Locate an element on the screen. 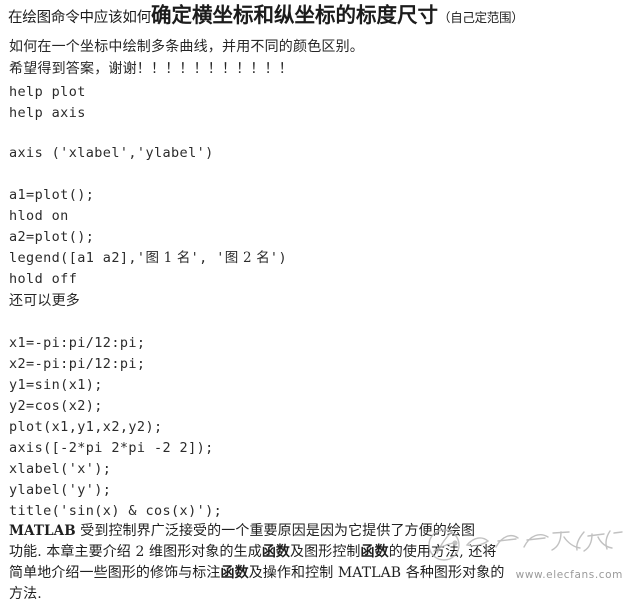  page-title-strong: 确定横坐标和纵坐标的标度尺寸 is located at coordinates (294, 15).